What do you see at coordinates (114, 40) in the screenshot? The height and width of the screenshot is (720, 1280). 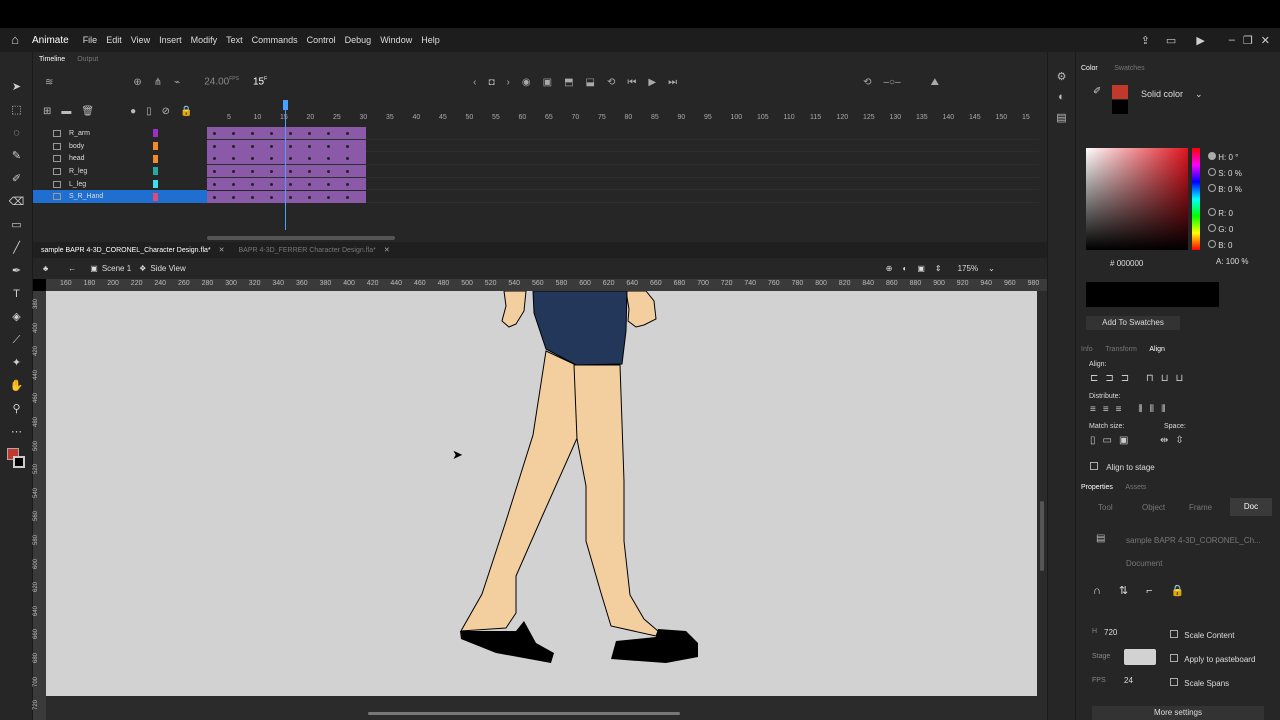 I see `menu-edit: Edit` at bounding box center [114, 40].